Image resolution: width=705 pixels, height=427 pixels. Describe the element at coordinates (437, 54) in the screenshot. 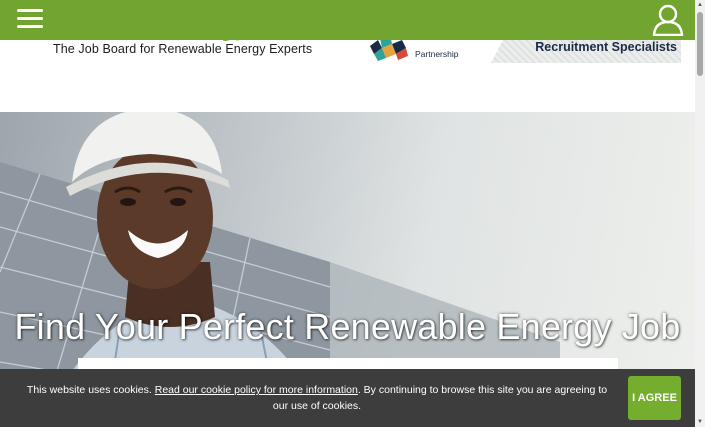

I see `sponsor-subtitle: Partnership` at that location.